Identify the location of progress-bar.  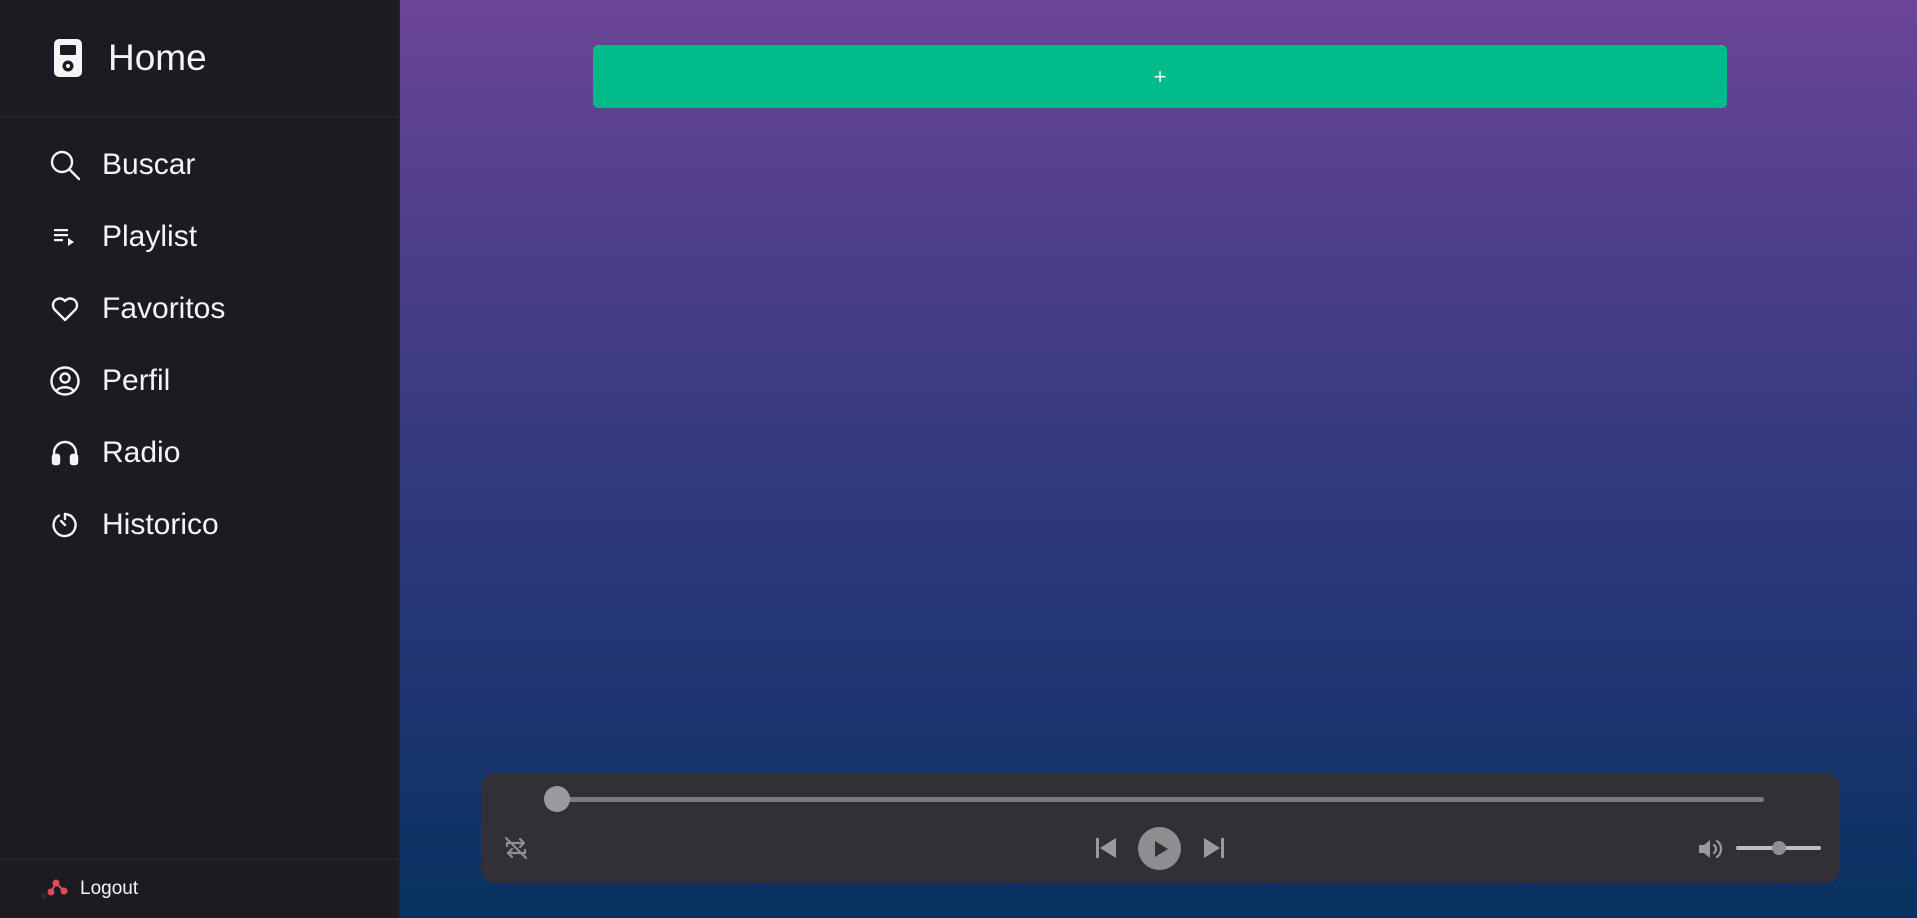
(1160, 799).